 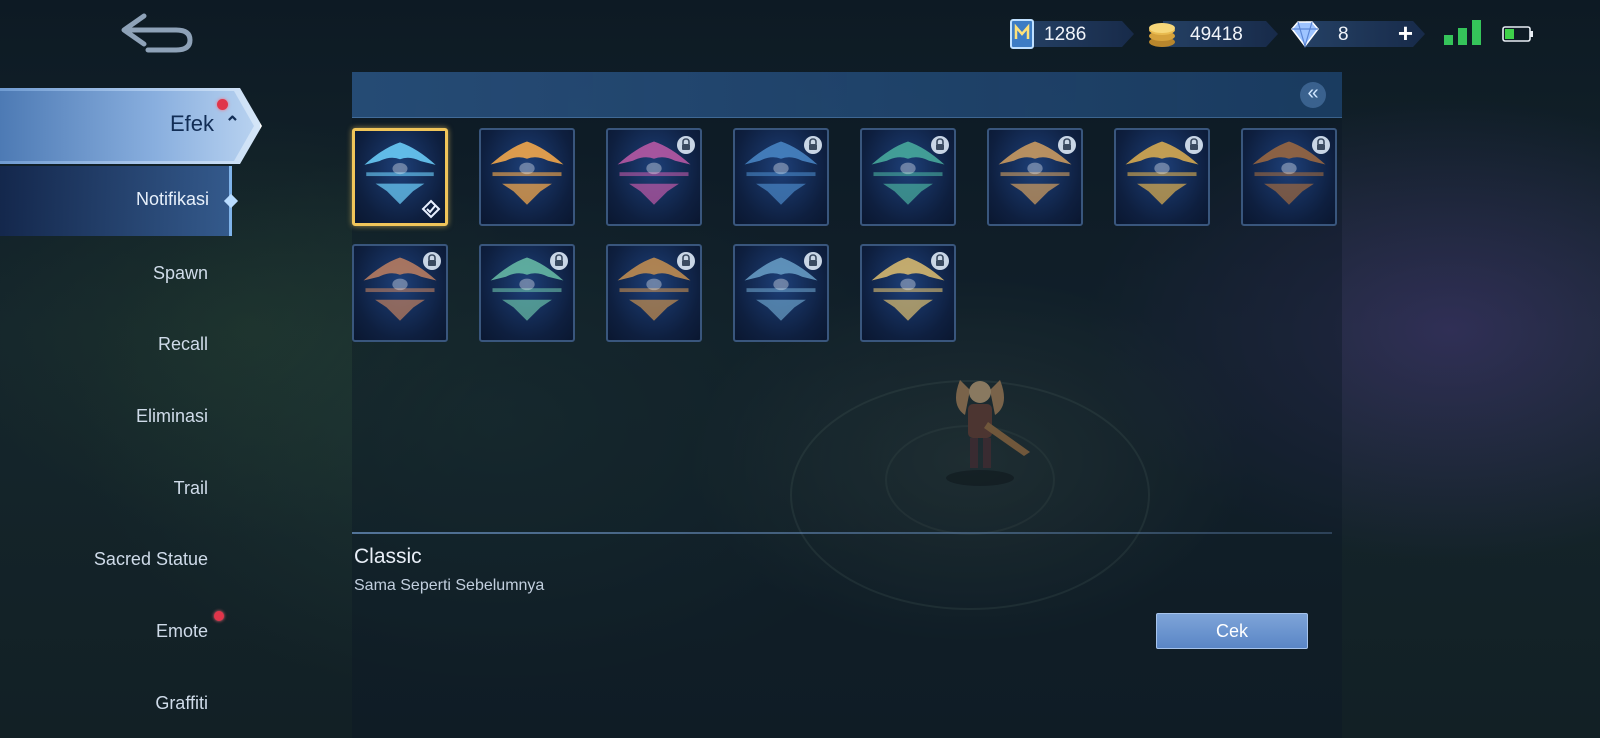 I want to click on sidebar-item-eliminasi: Eliminasi, so click(x=172, y=416).